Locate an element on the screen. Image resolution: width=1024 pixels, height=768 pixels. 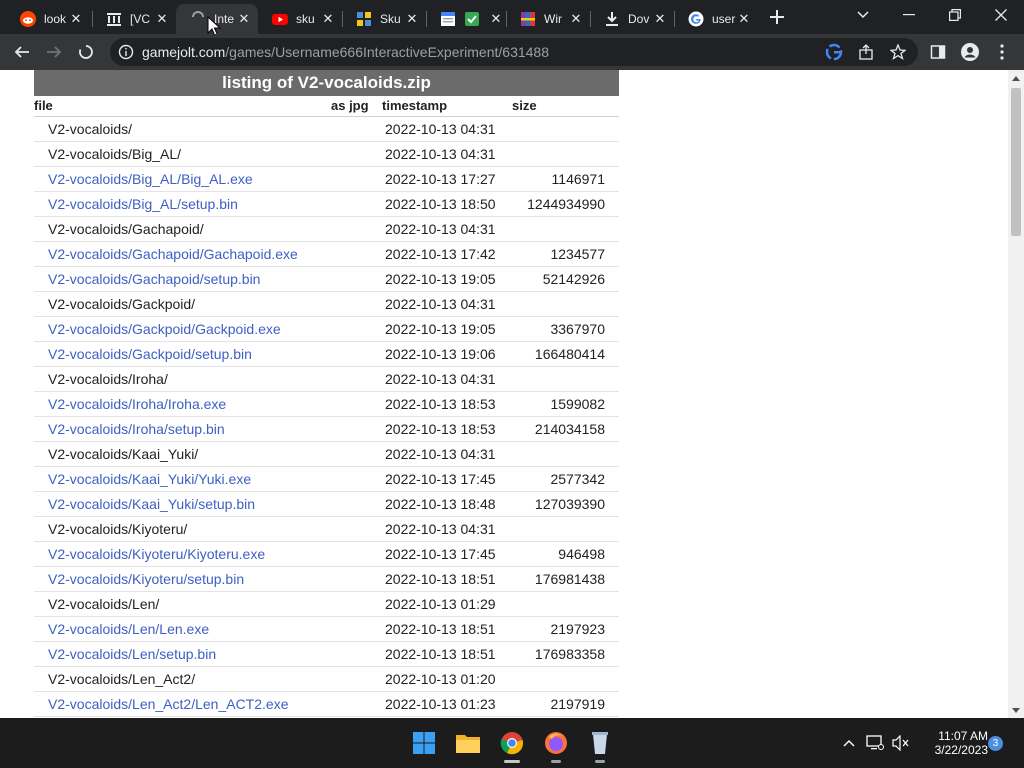
close-window-button is located at coordinates (1001, 15).